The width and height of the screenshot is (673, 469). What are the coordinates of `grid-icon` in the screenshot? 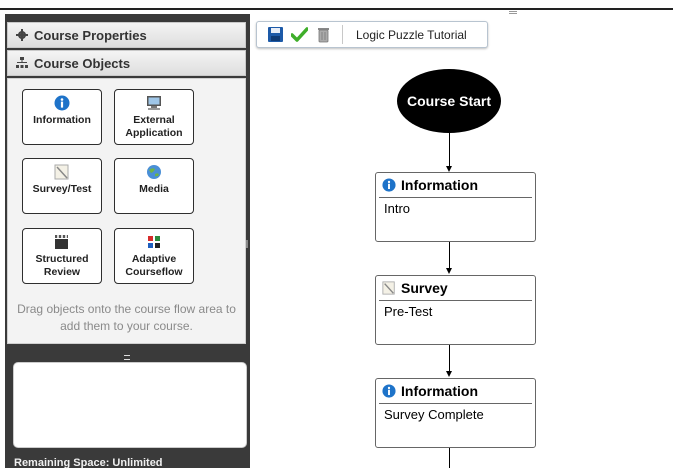 It's located at (154, 242).